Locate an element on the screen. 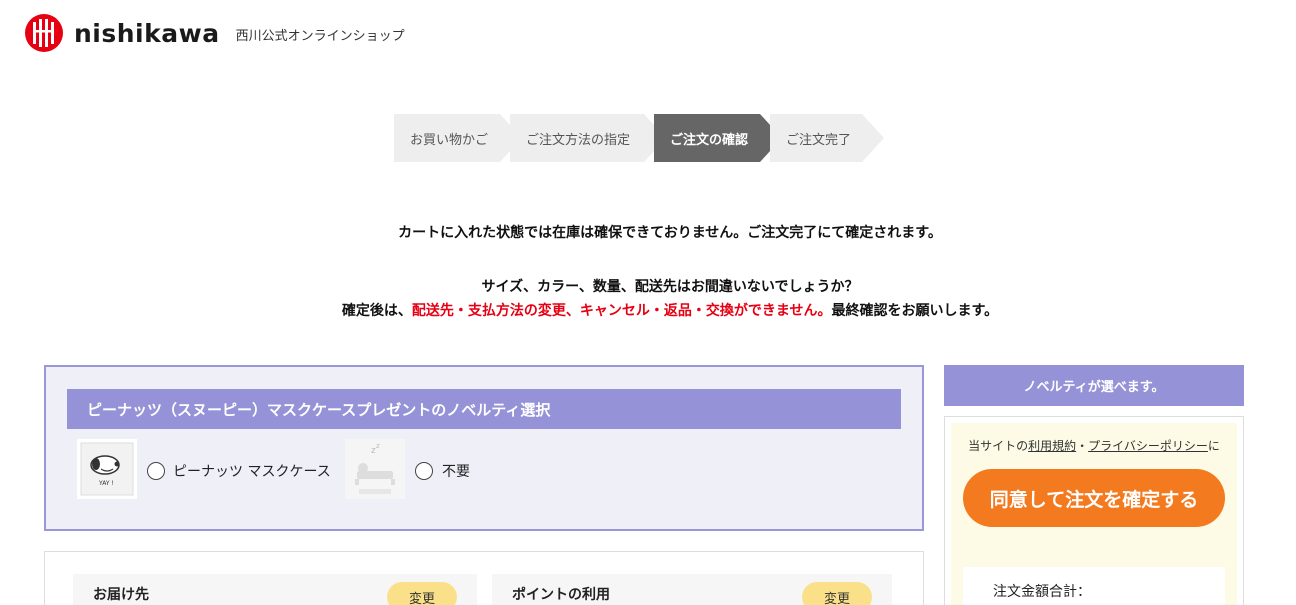 The image size is (1296, 605). novelty-option-none: 不要 is located at coordinates (456, 471).